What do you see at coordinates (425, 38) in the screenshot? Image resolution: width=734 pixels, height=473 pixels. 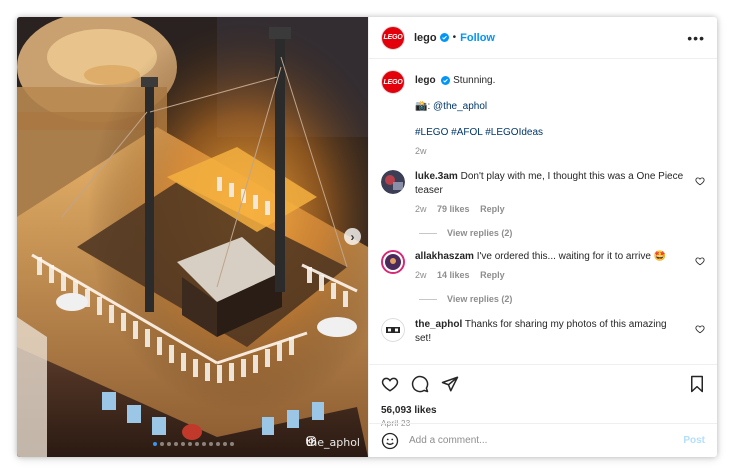 I see `header-username: lego` at bounding box center [425, 38].